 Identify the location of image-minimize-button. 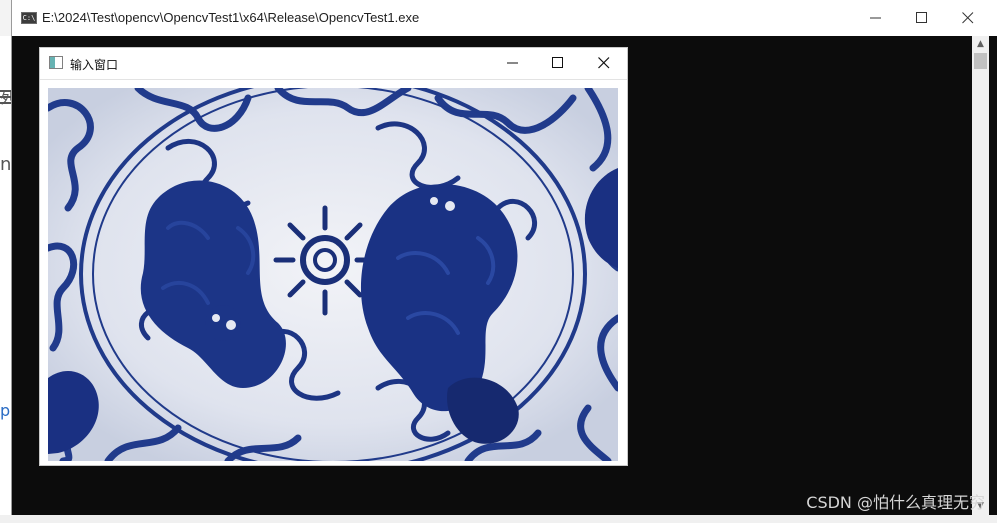
(513, 63).